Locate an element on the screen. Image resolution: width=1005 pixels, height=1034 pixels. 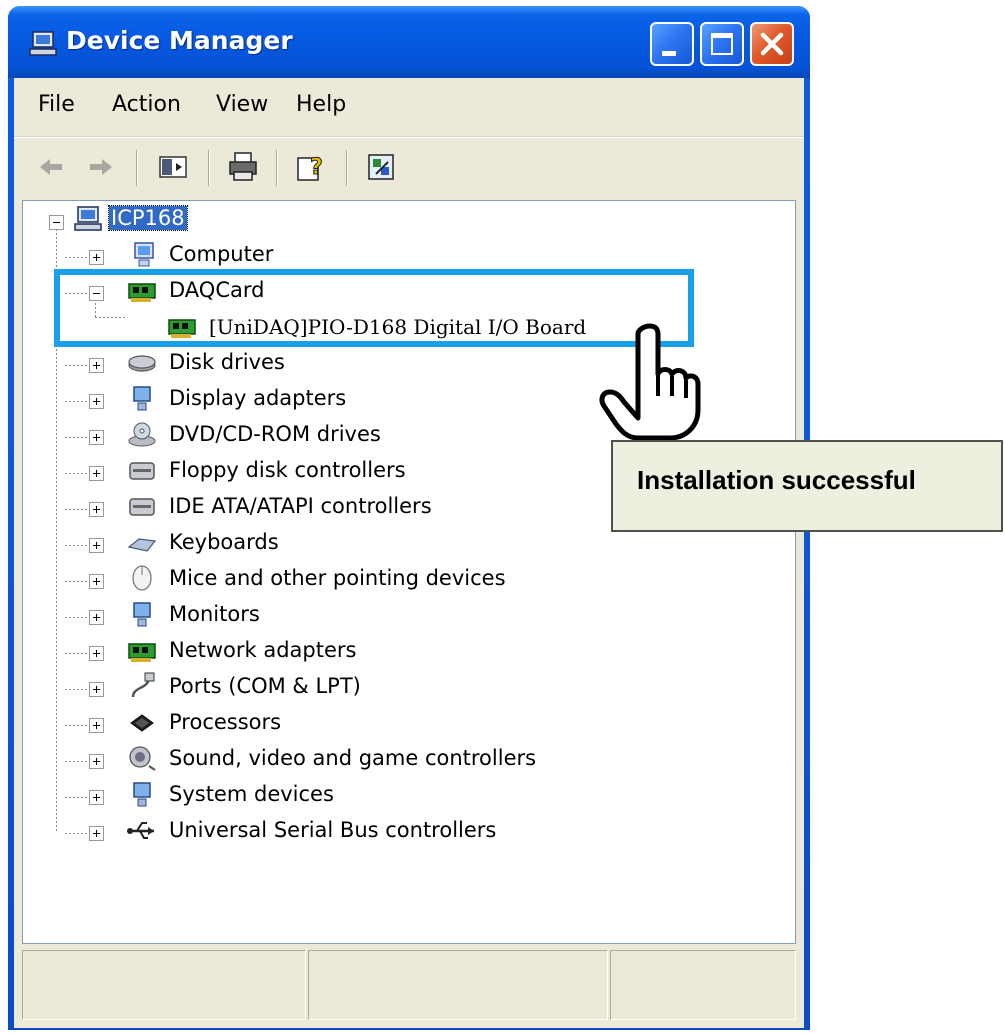
tree-item: Floppy disk controllers is located at coordinates (223, 472).